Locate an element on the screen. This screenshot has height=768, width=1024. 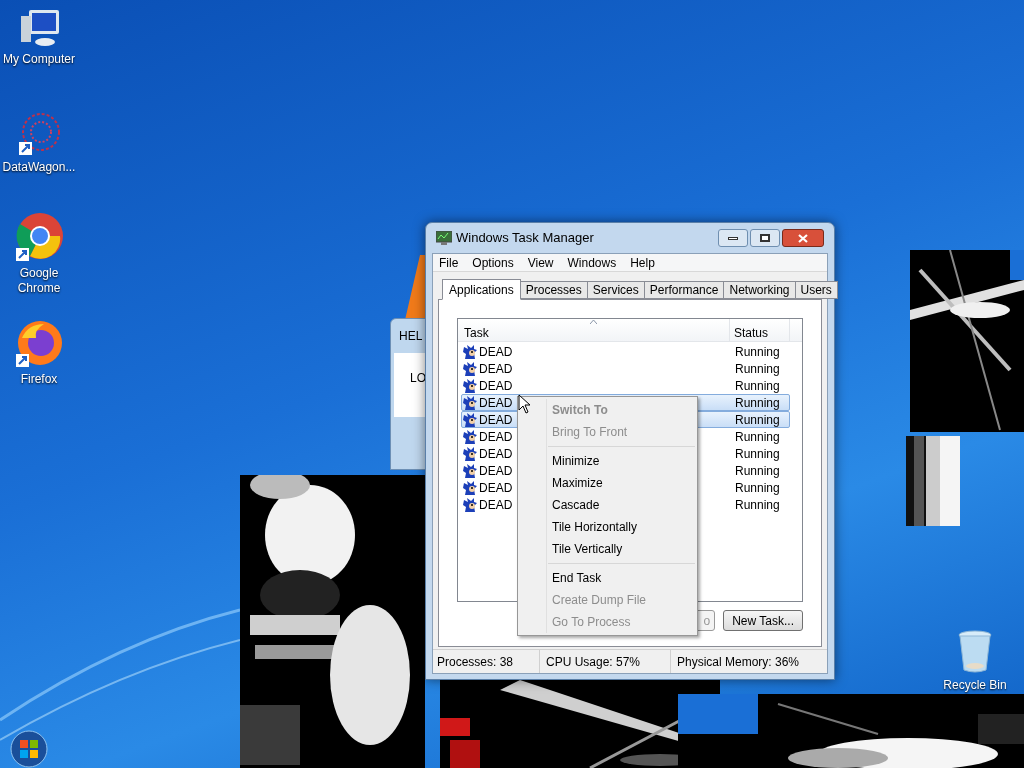
status-text: Physical Memory: 36% is located at coordinates (738, 662).